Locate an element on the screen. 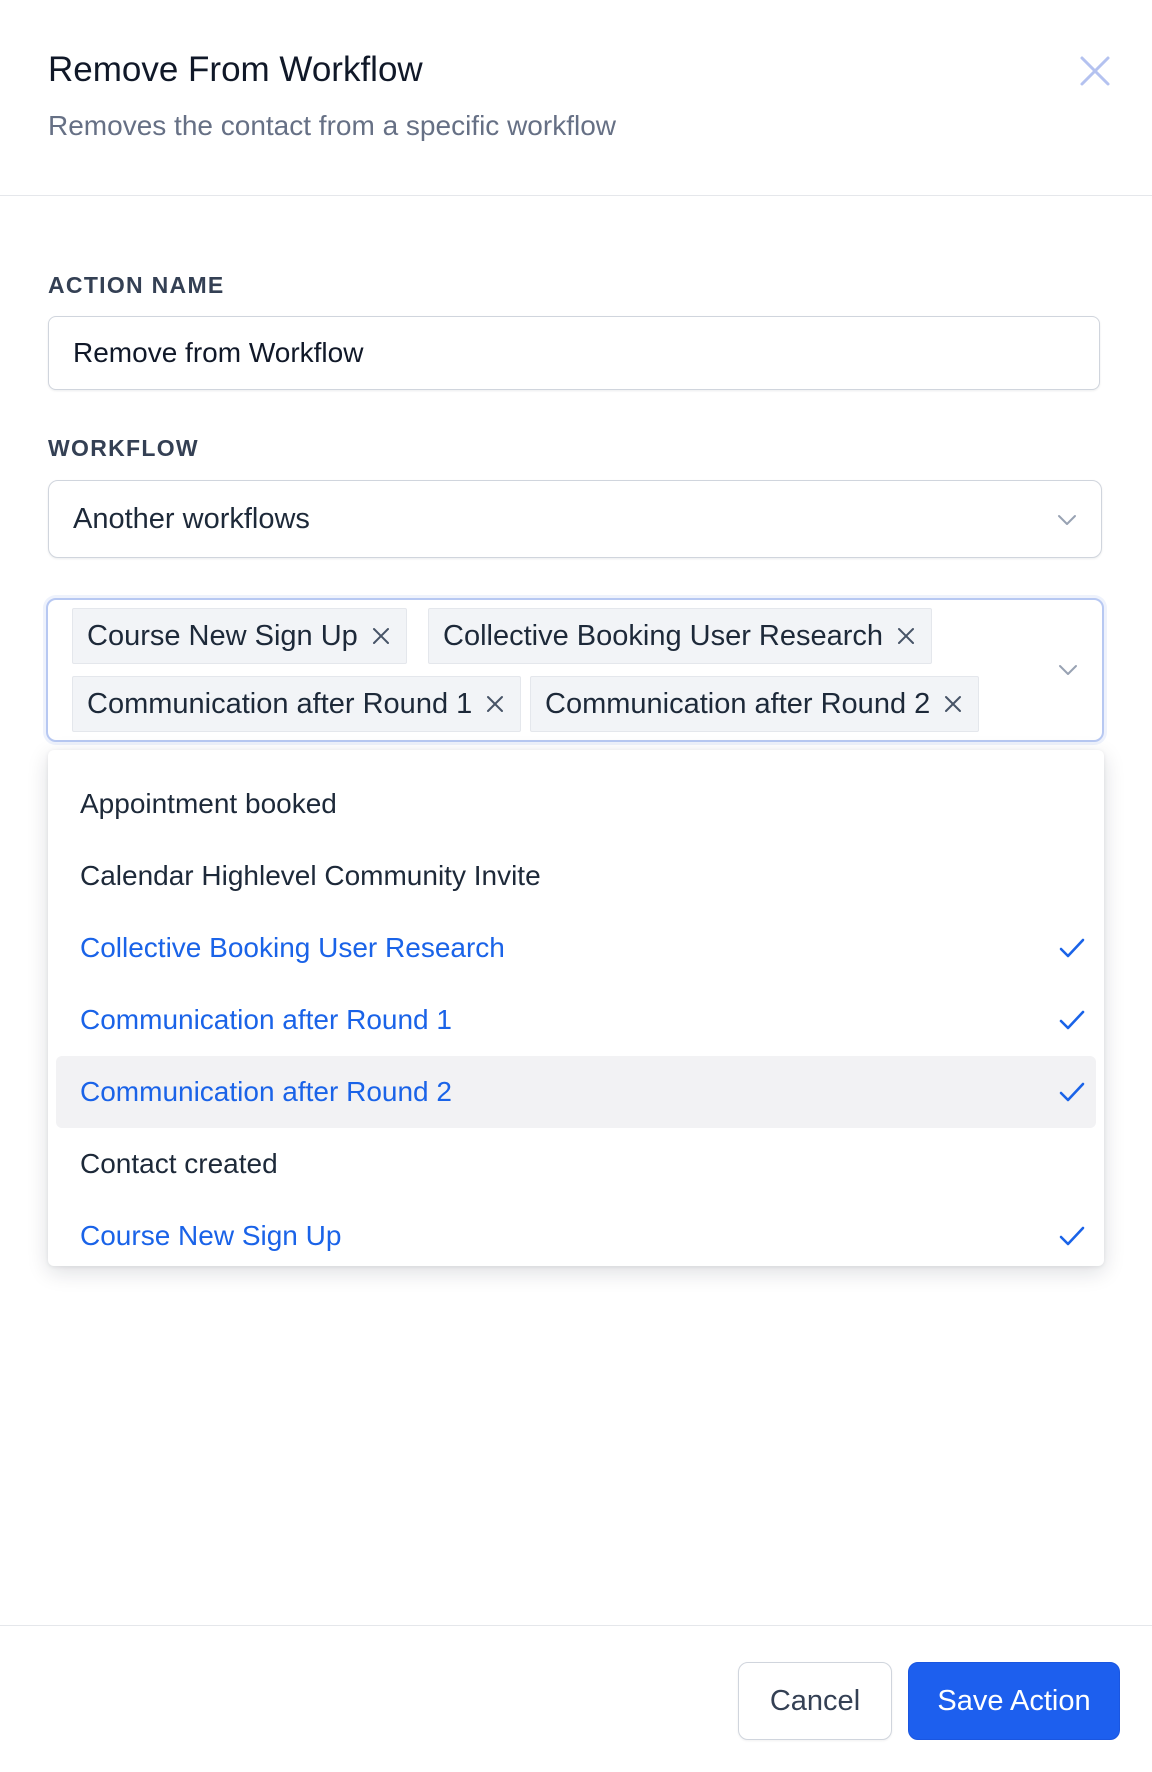 The image size is (1152, 1772). option-label: Communication after Round 1 is located at coordinates (266, 1019).